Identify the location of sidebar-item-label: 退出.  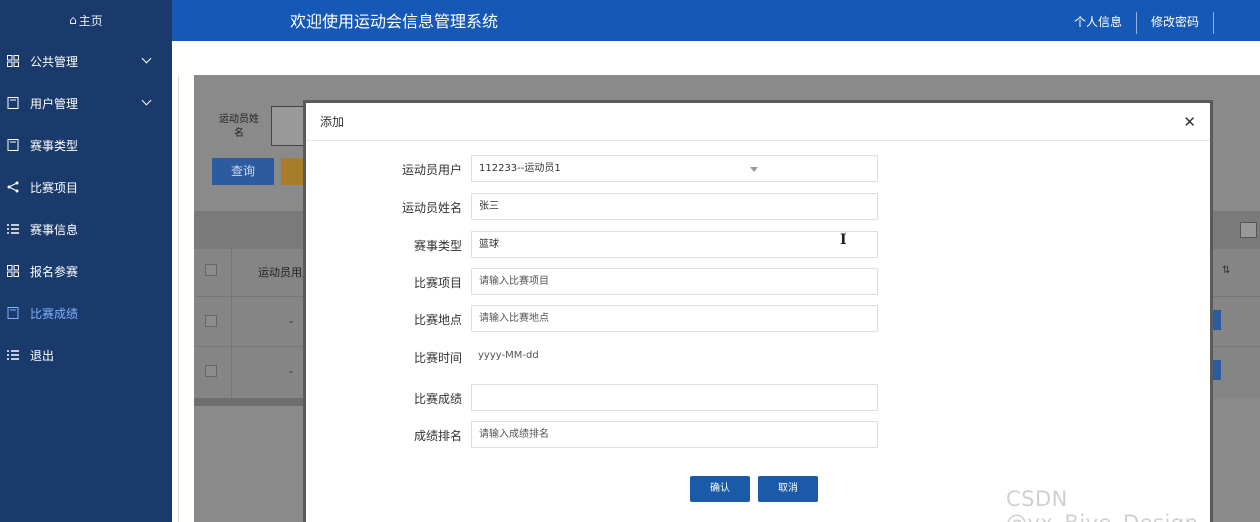
(42, 355).